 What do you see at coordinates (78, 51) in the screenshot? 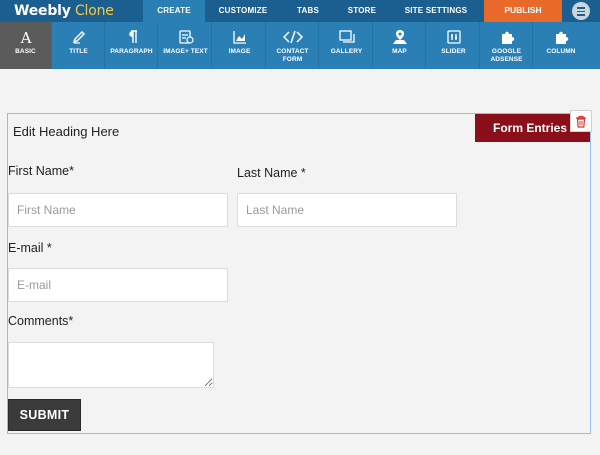
I see `tool-label: TITLE` at bounding box center [78, 51].